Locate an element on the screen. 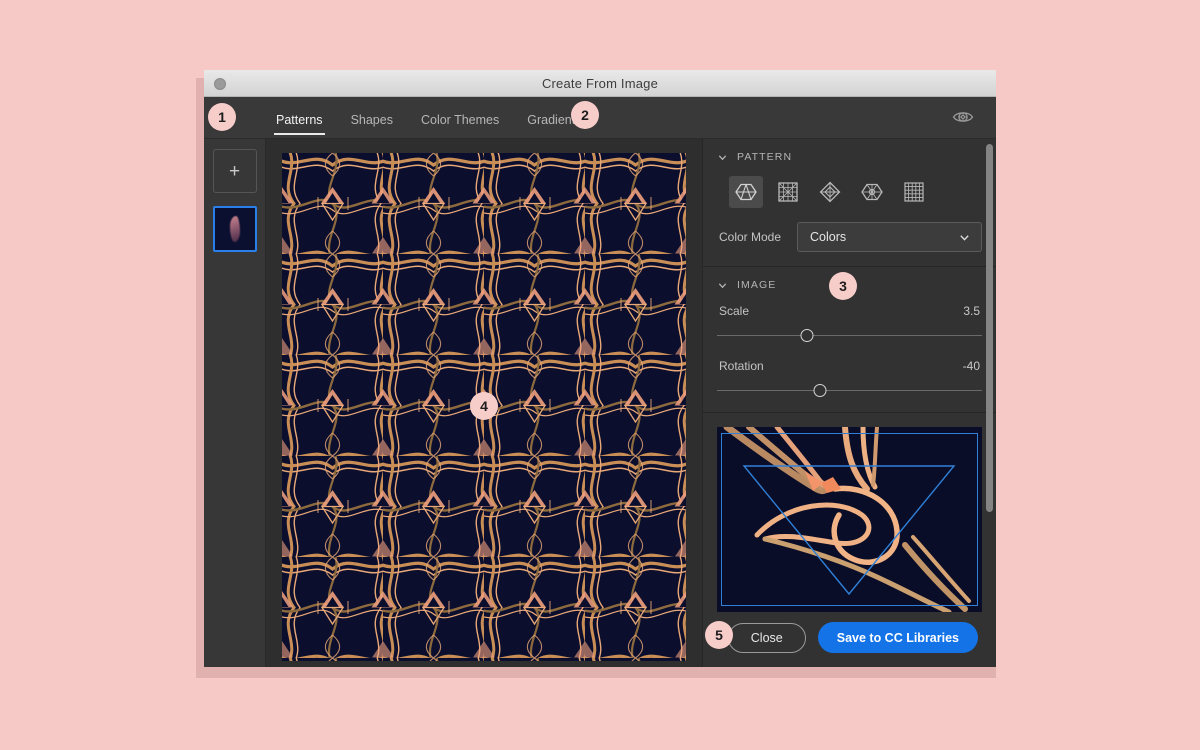 The height and width of the screenshot is (750, 1200). window-close-button is located at coordinates (220, 84).